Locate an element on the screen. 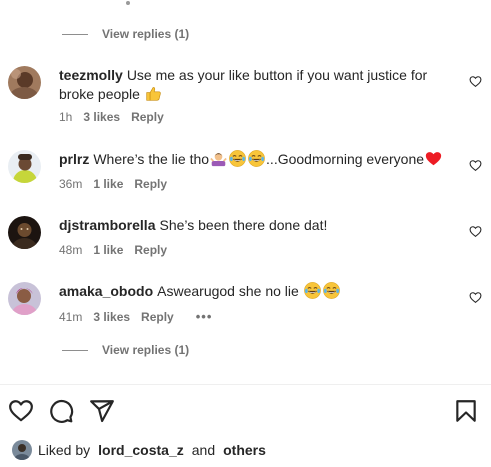  red-heart-icon is located at coordinates (433, 159).